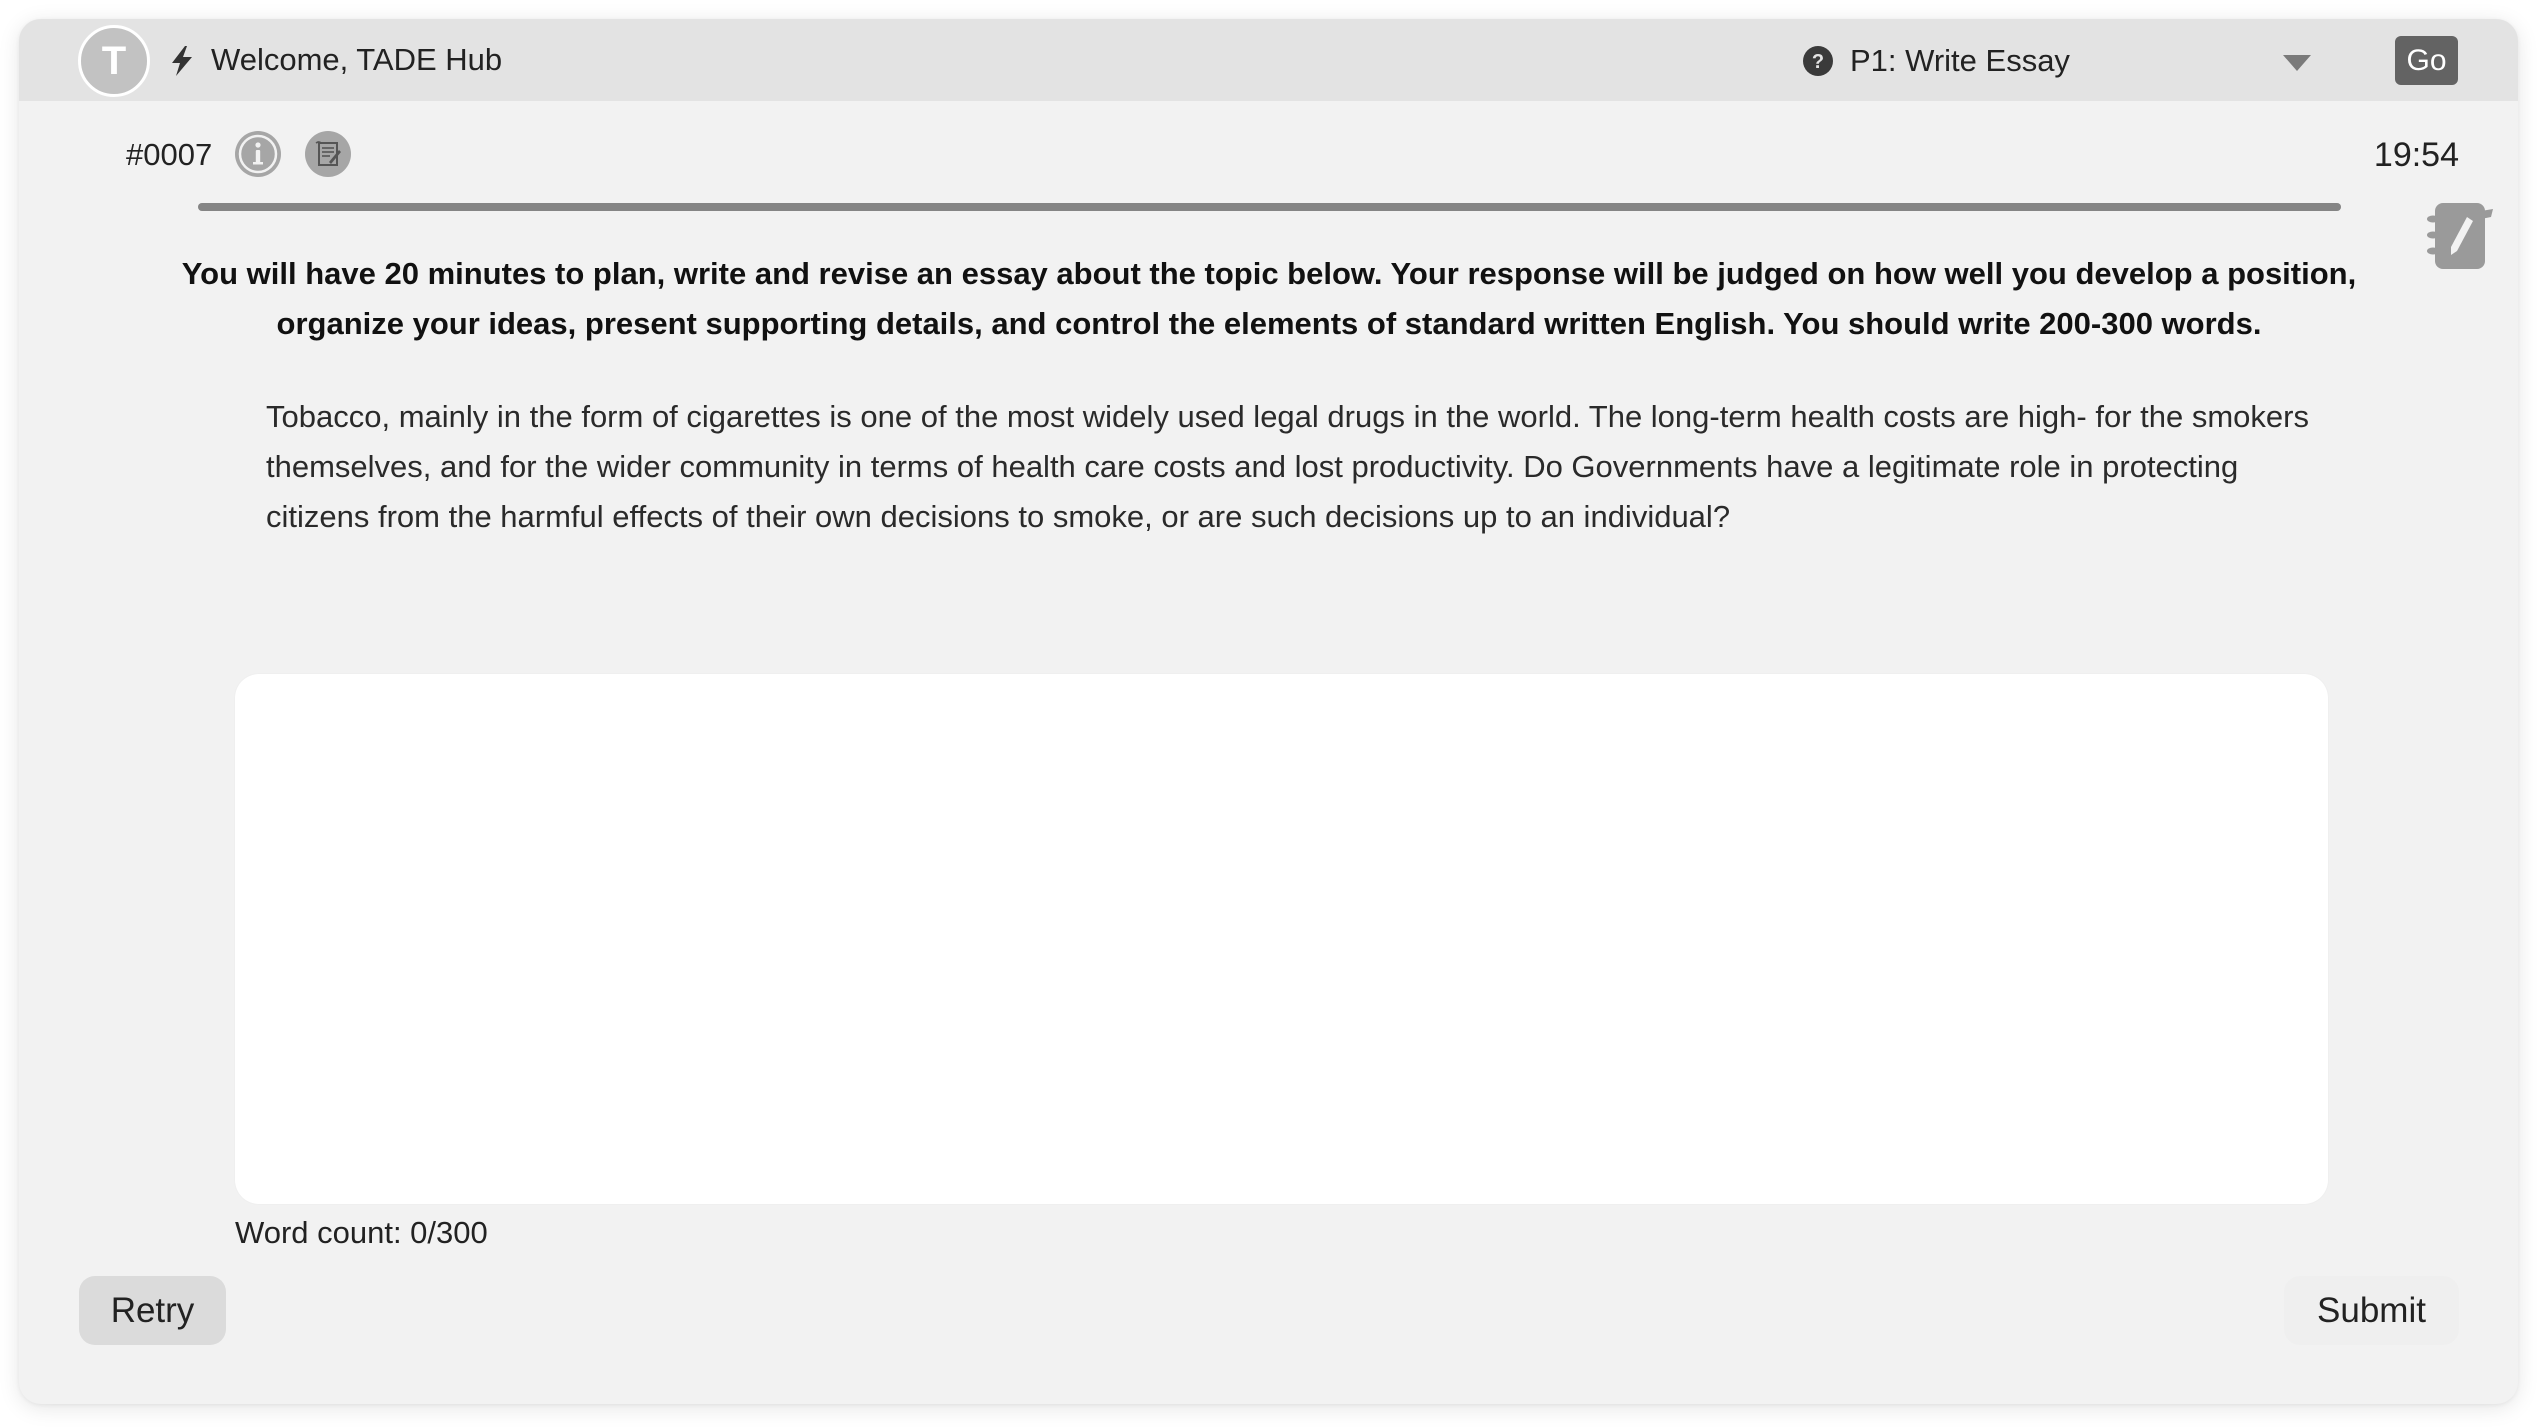 The height and width of the screenshot is (1428, 2540). I want to click on time-progress-bar, so click(1269, 207).